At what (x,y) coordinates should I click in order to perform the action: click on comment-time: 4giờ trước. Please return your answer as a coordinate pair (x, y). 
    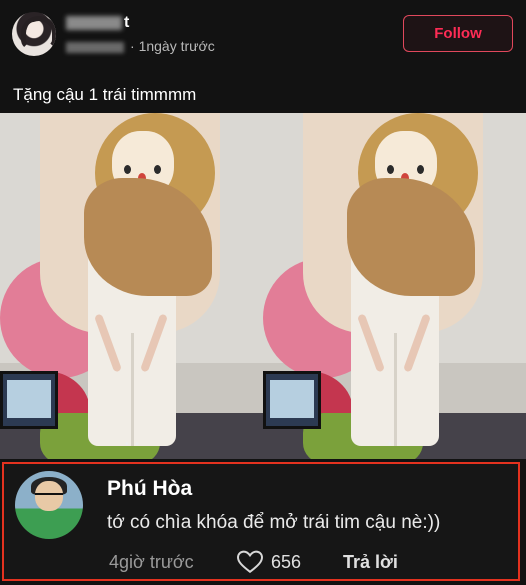
    Looking at the image, I should click on (151, 562).